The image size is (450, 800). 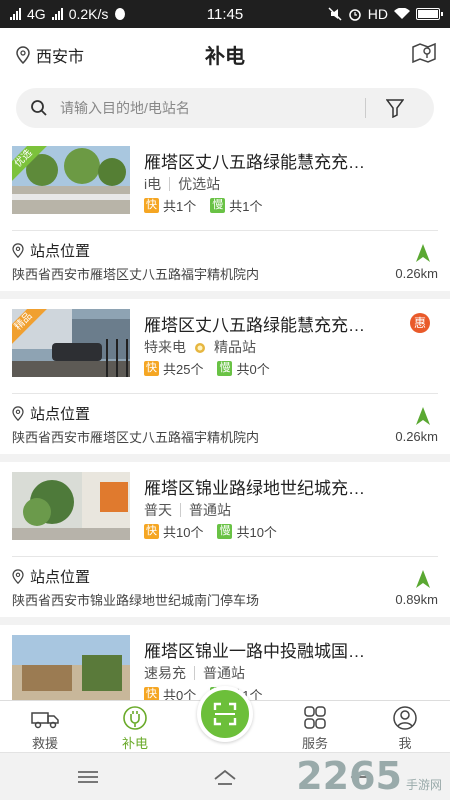 I want to click on tow-truck-icon, so click(x=45, y=720).